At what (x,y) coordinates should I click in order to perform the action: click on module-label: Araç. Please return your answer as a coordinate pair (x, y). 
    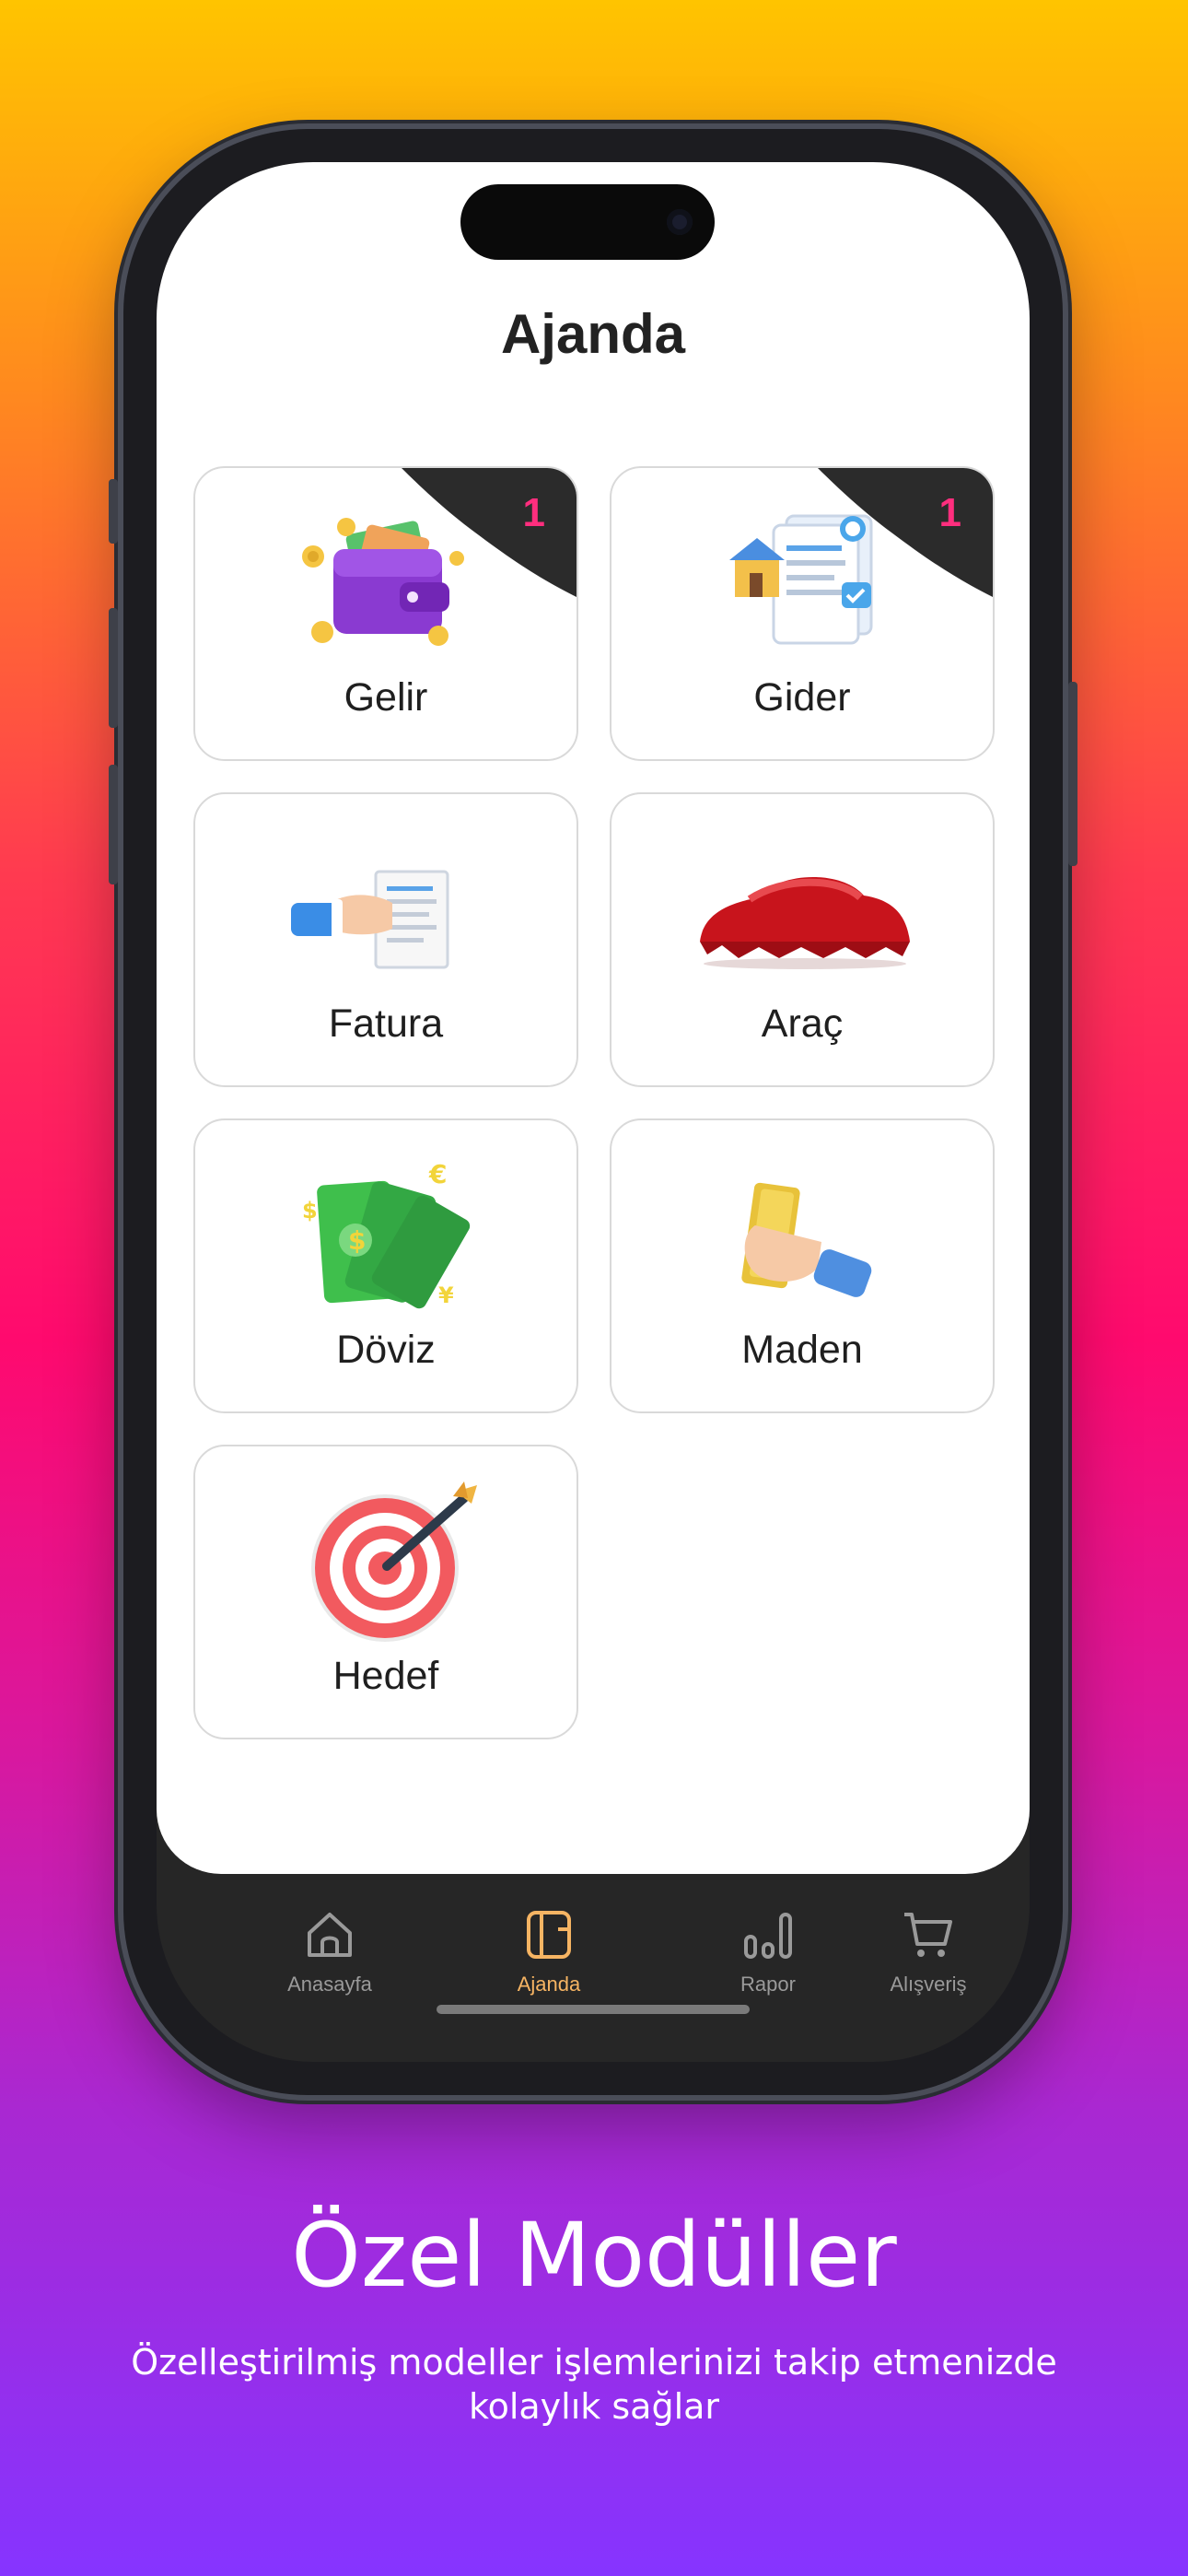
    Looking at the image, I should click on (802, 1023).